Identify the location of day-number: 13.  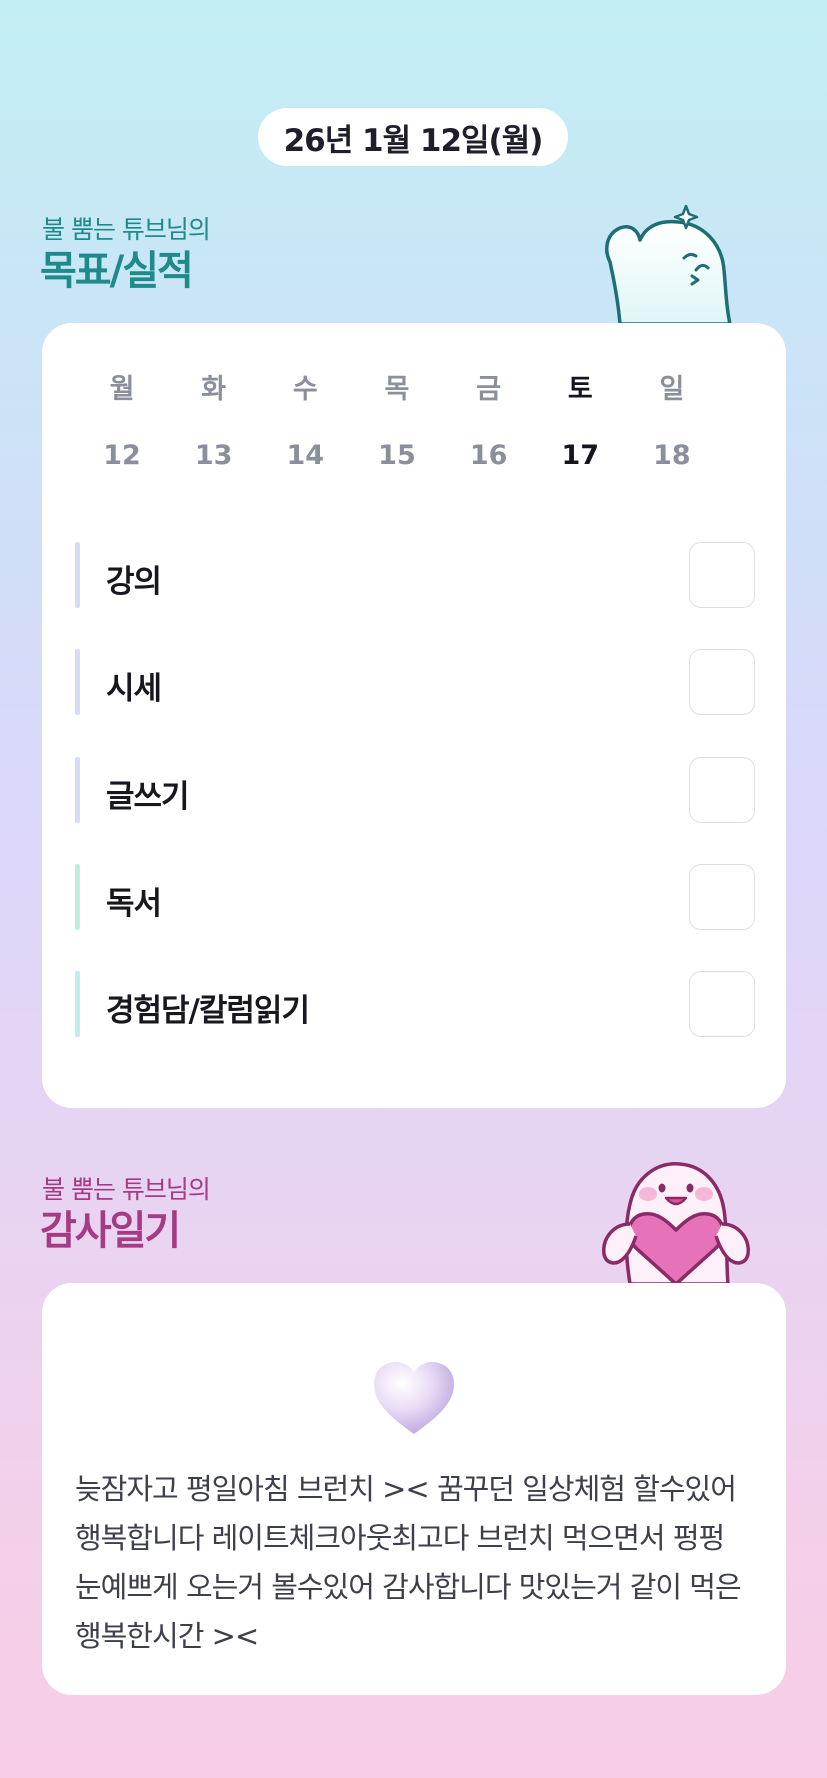
(213, 455).